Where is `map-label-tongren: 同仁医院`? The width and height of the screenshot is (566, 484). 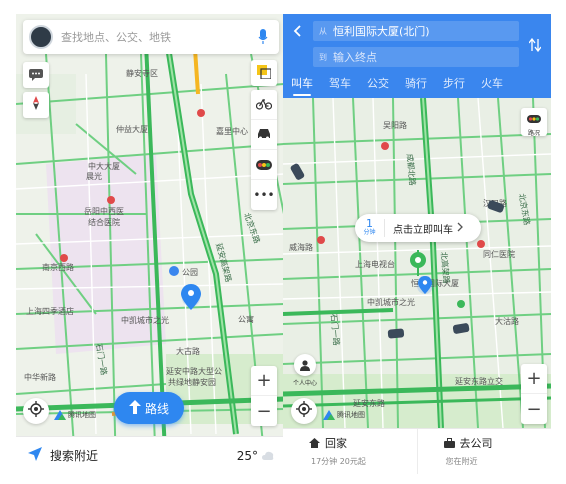
map-label-tongren: 同仁医院 is located at coordinates (499, 254).